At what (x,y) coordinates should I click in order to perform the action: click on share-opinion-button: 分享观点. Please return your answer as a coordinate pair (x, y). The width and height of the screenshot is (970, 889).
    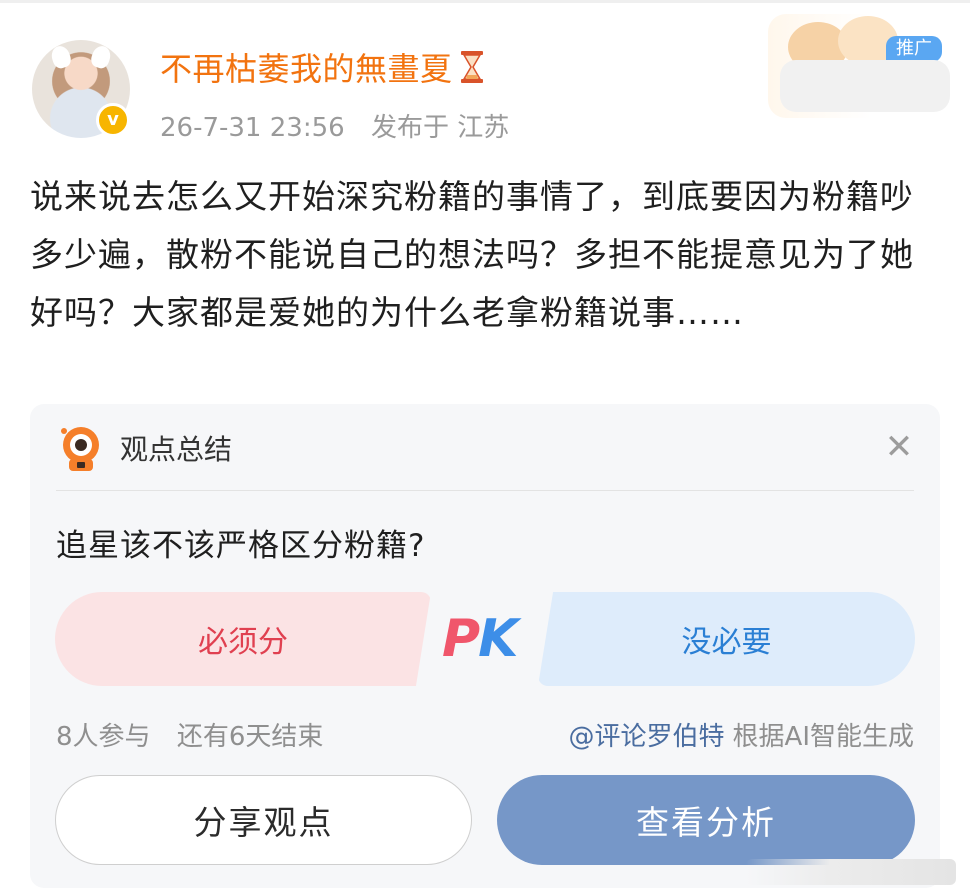
    Looking at the image, I should click on (263, 820).